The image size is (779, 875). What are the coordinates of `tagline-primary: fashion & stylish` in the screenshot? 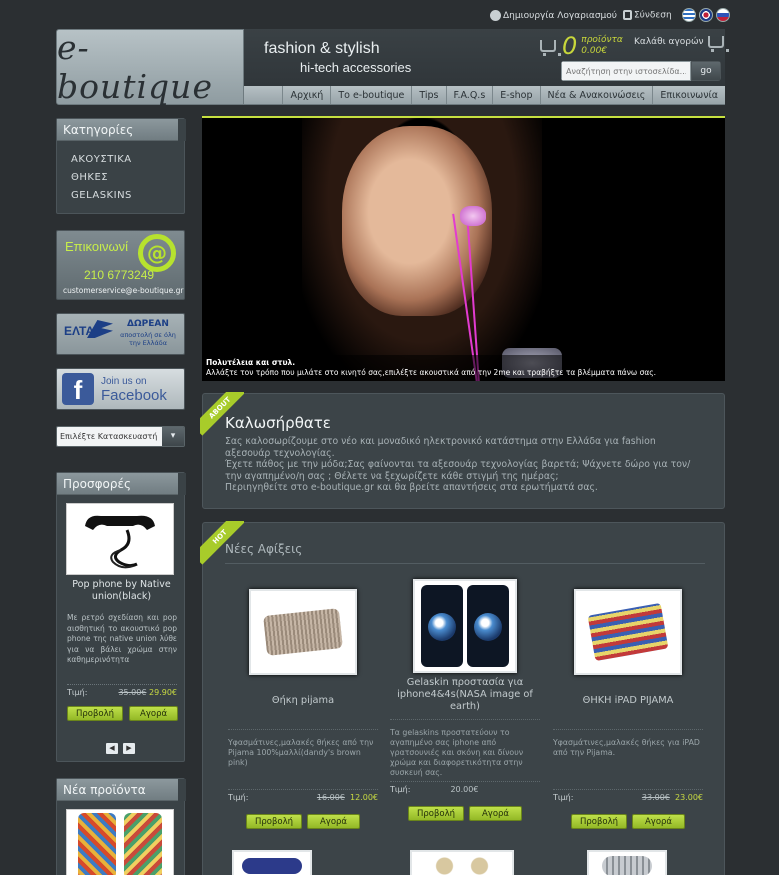 It's located at (322, 48).